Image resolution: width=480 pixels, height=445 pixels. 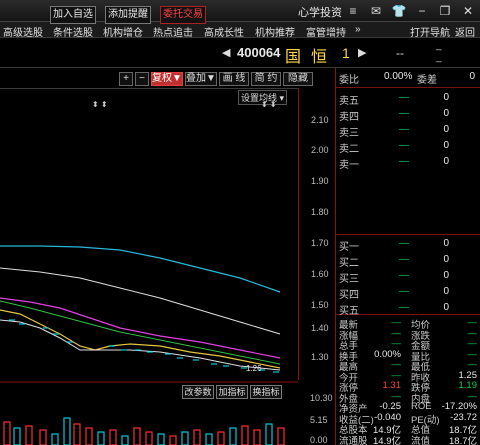 I want to click on current-price: --, so click(x=400, y=53).